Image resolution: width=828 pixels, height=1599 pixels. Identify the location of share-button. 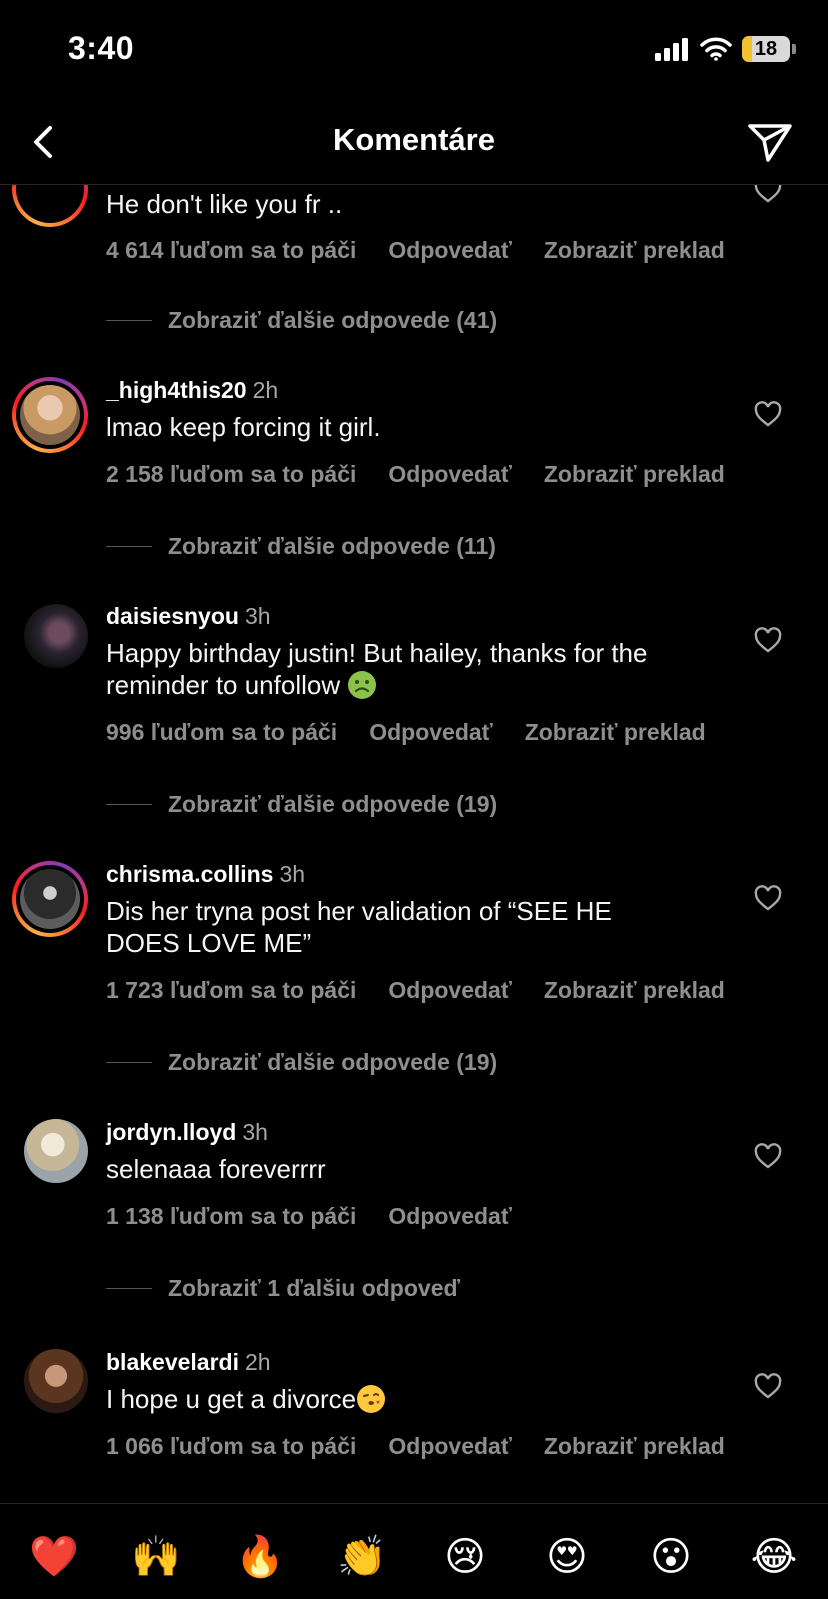
(770, 142).